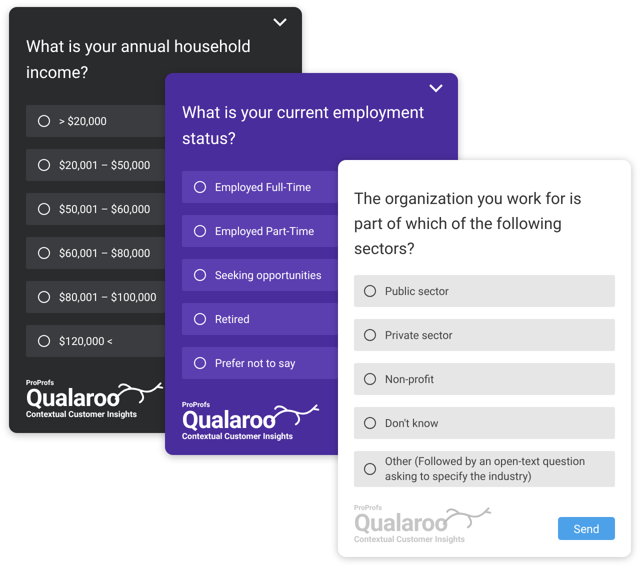 This screenshot has width=640, height=570. Describe the element at coordinates (95, 297) in the screenshot. I see `answer-option: $80,001 – $100,000` at that location.